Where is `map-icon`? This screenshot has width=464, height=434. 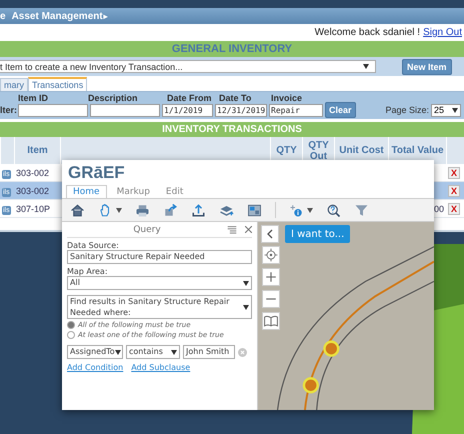
map-icon is located at coordinates (254, 210).